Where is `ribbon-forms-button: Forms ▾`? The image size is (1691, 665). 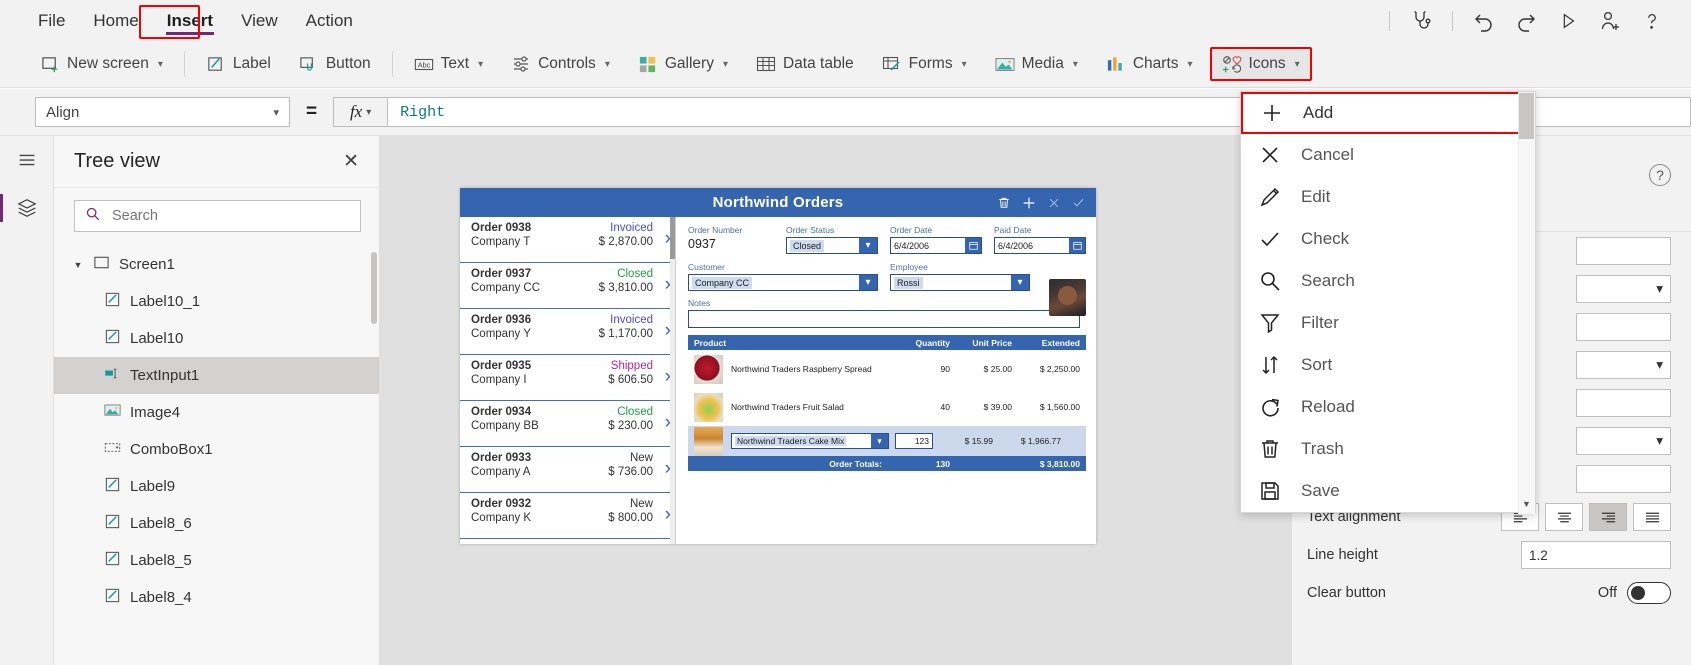
ribbon-forms-button: Forms ▾ is located at coordinates (924, 64).